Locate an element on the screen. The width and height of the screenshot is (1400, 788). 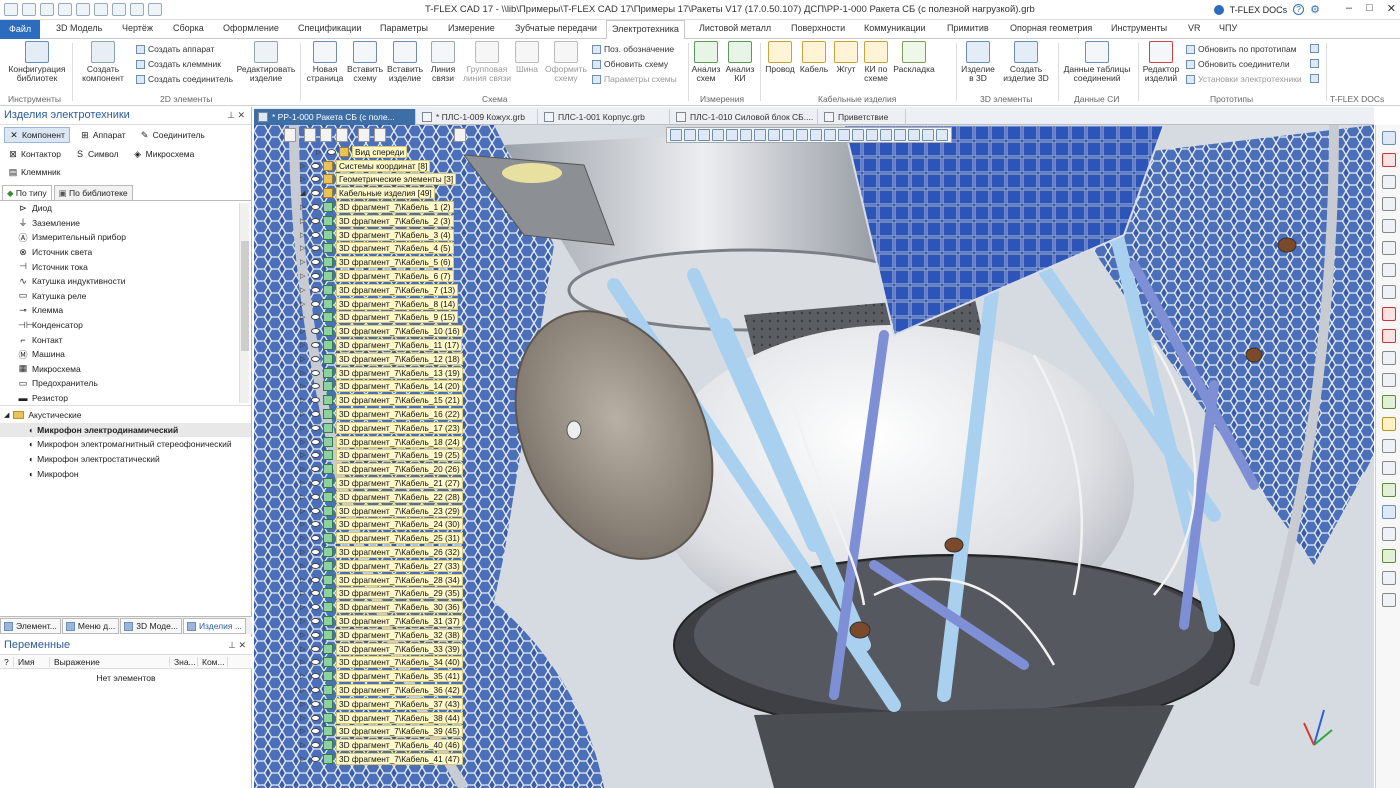
config-libraries-button: Конфигурация библиотек is located at coordinates (37, 62).